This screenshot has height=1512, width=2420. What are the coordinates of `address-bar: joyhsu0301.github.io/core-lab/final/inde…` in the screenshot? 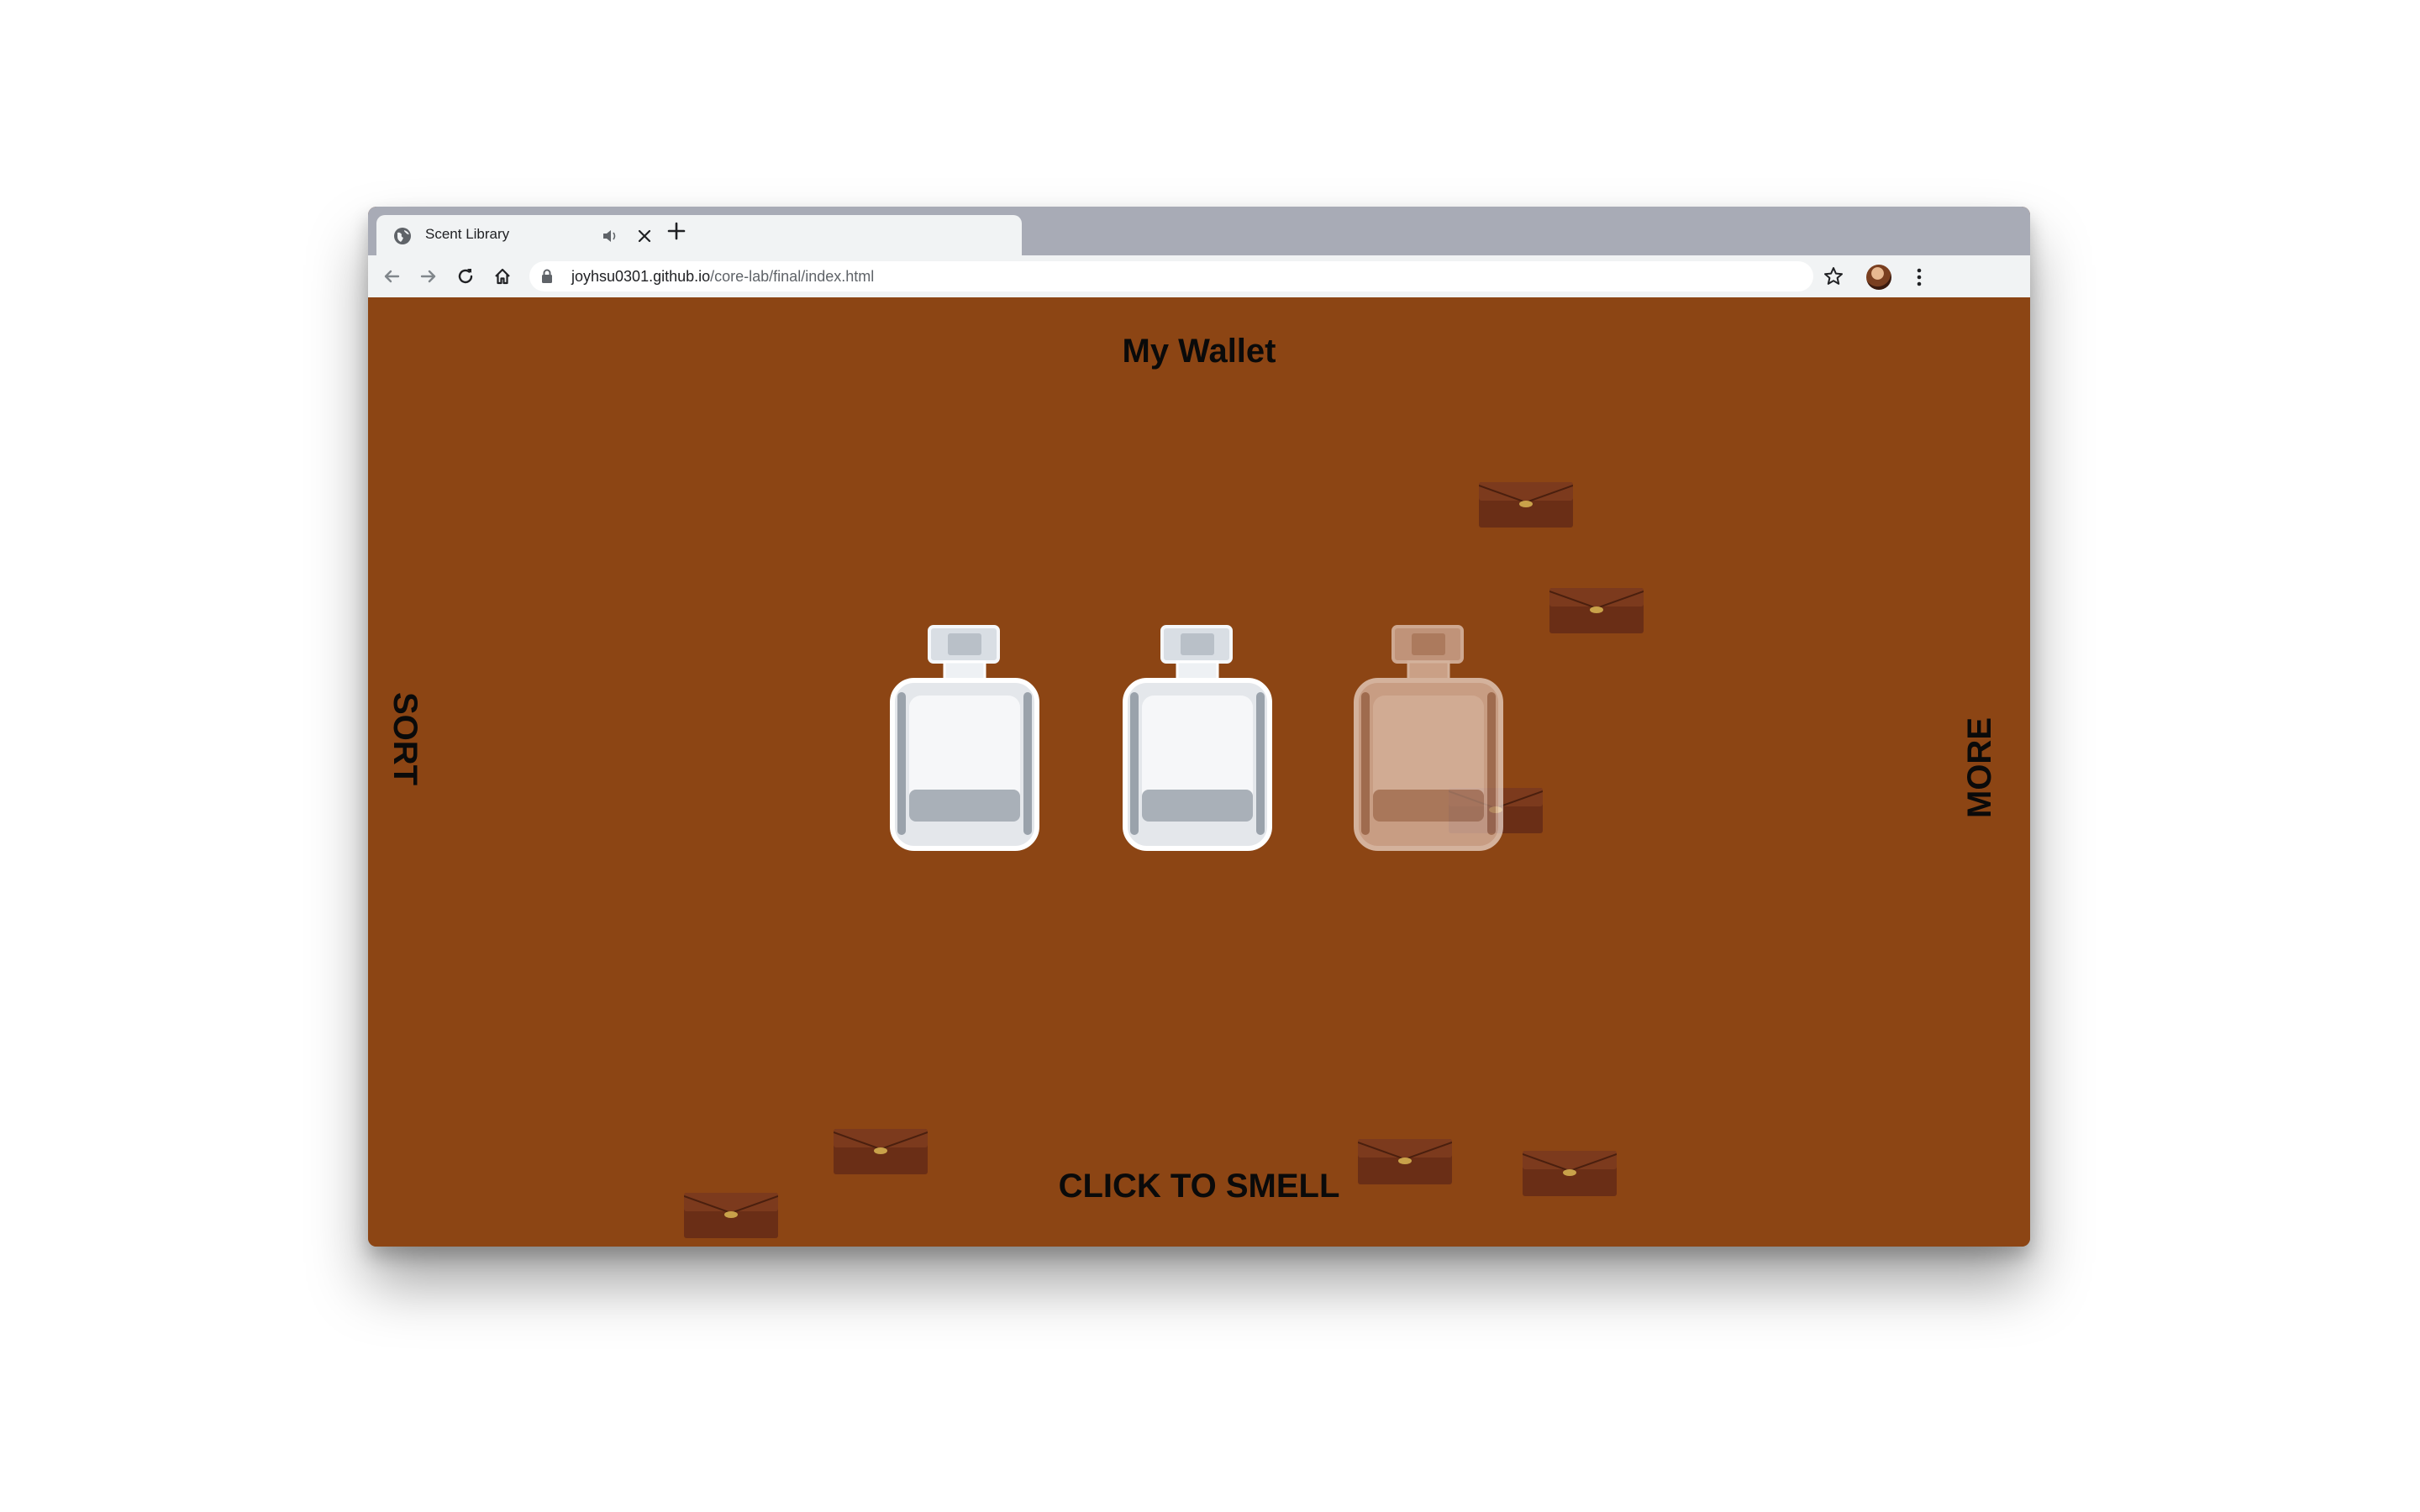 It's located at (1171, 276).